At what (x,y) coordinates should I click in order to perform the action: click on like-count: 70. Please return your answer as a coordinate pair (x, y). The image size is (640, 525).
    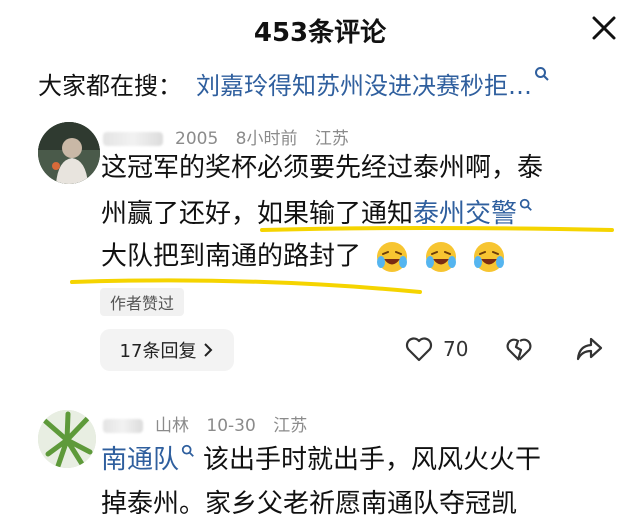
    Looking at the image, I should click on (456, 349).